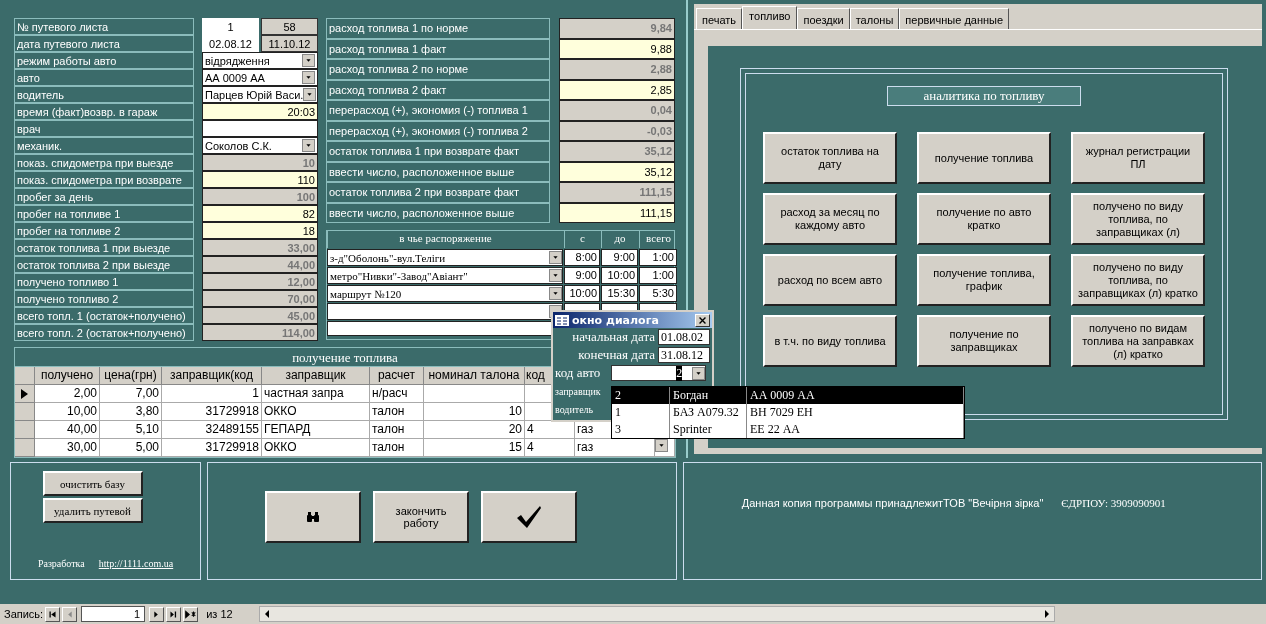 This screenshot has height=624, width=1266. What do you see at coordinates (474, 448) in the screenshot?
I see `table-cell: 15` at bounding box center [474, 448].